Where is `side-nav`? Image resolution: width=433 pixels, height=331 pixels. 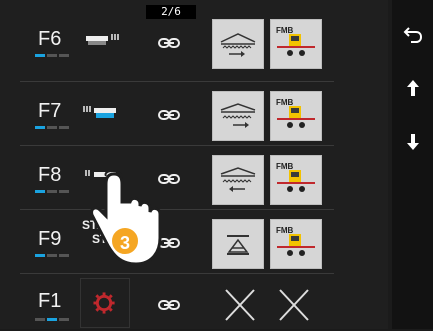 side-nav is located at coordinates (412, 164).